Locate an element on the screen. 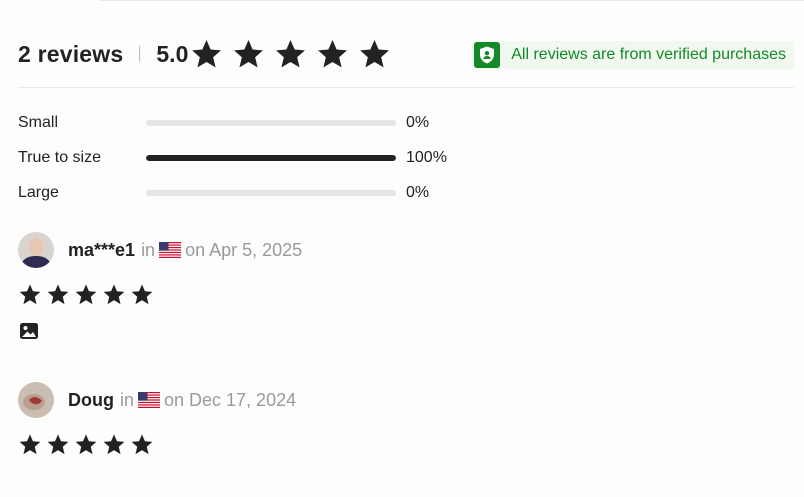 Image resolution: width=804 pixels, height=497 pixels. reviewer-name: Doug is located at coordinates (91, 399).